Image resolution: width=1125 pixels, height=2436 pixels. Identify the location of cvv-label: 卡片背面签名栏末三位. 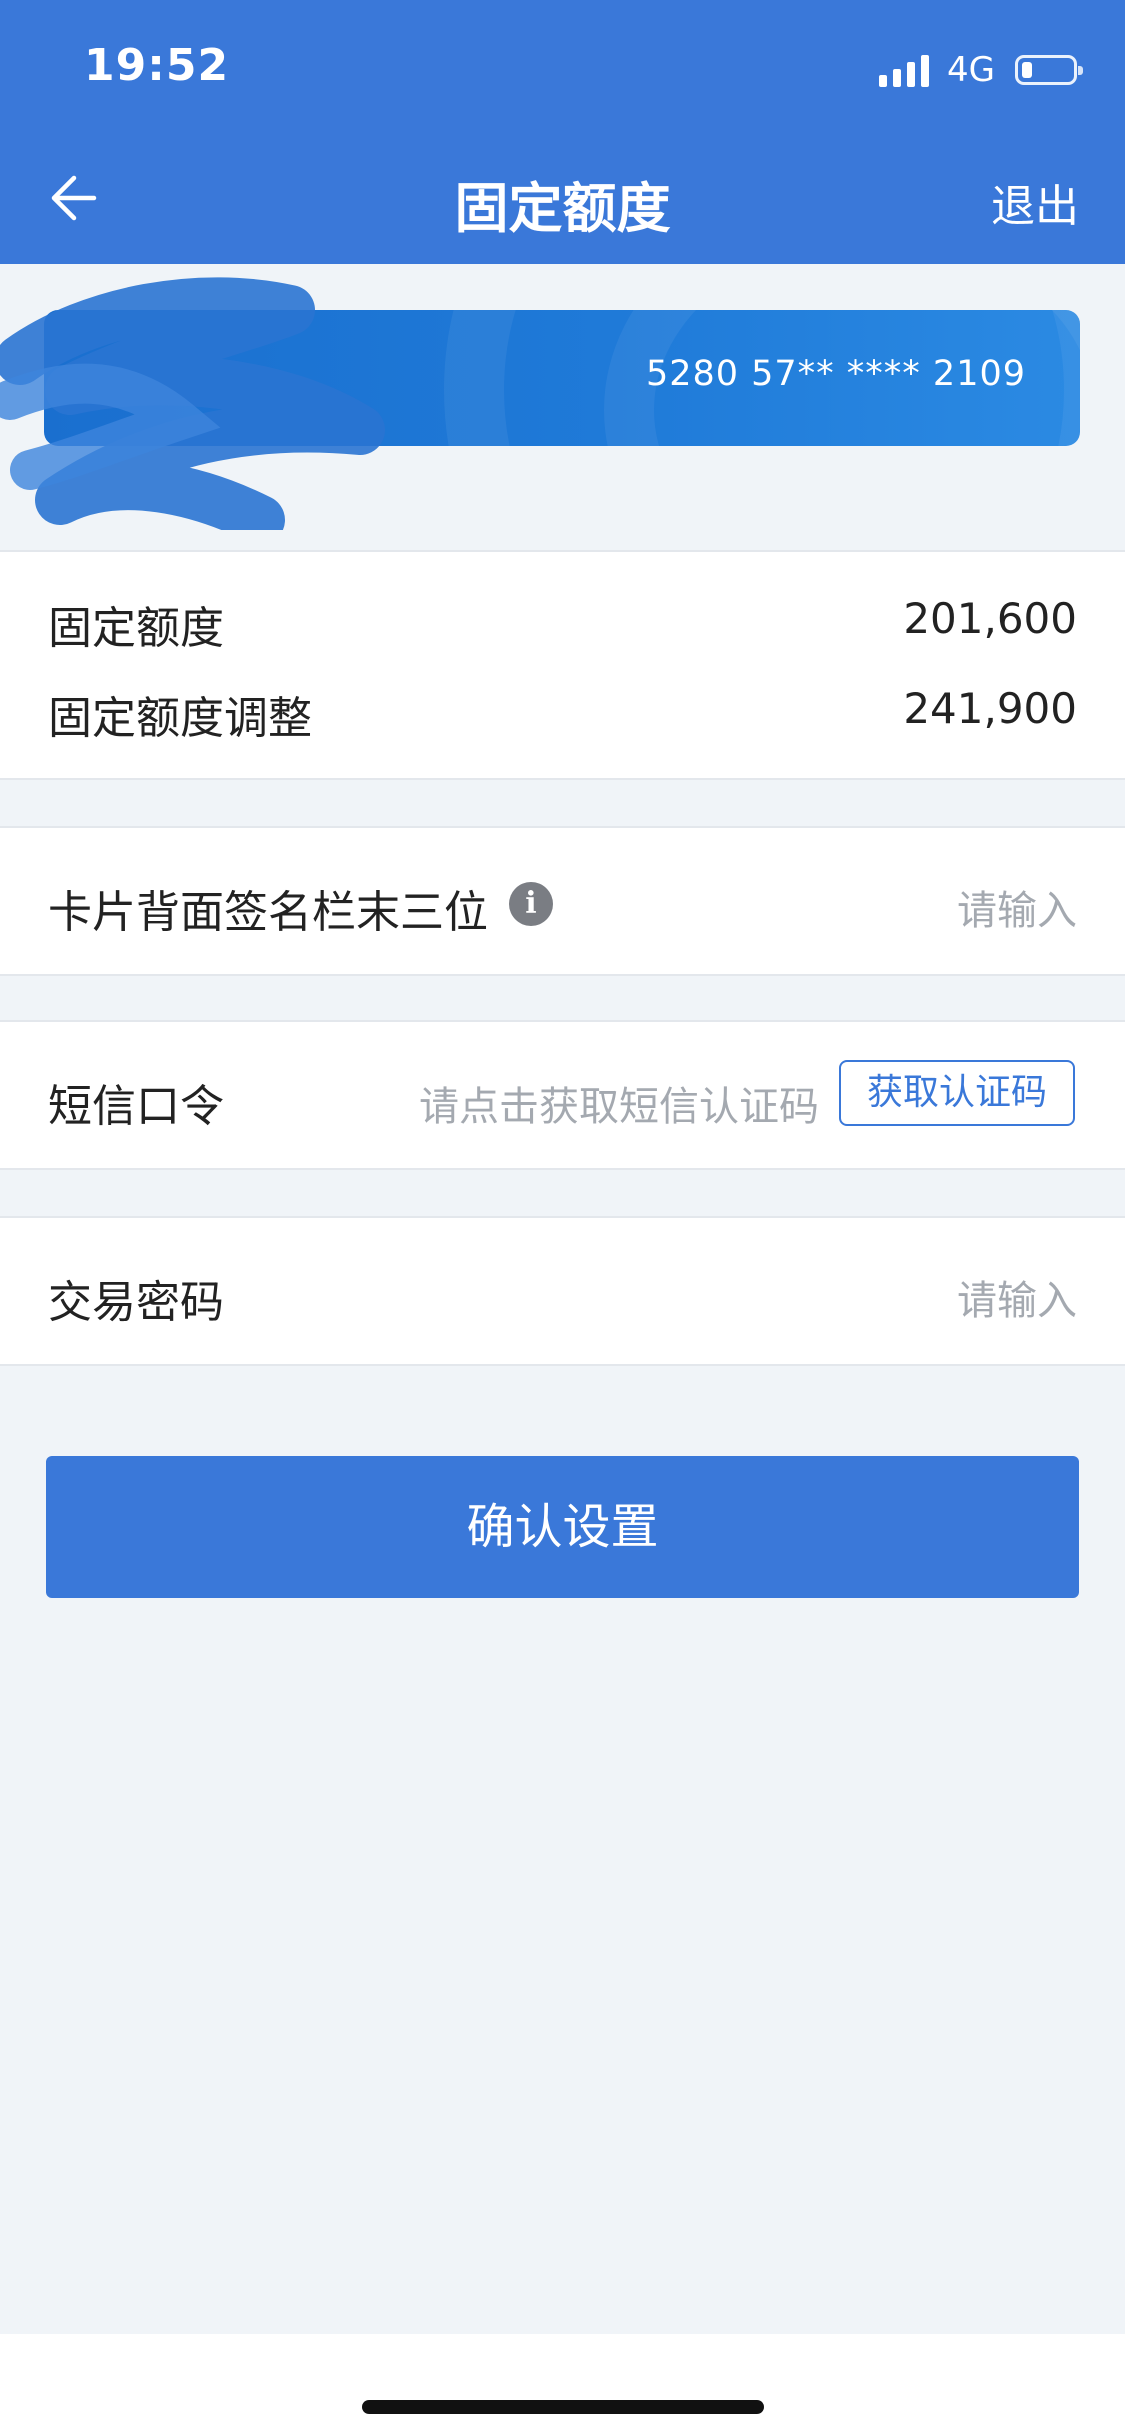
(268, 912).